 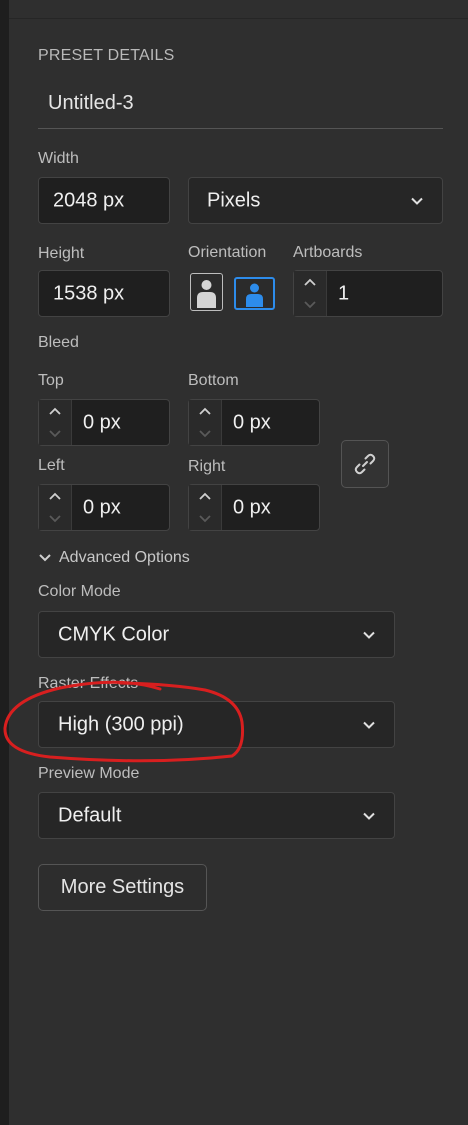 What do you see at coordinates (216, 634) in the screenshot?
I see `color-mode-select: CMYK Color` at bounding box center [216, 634].